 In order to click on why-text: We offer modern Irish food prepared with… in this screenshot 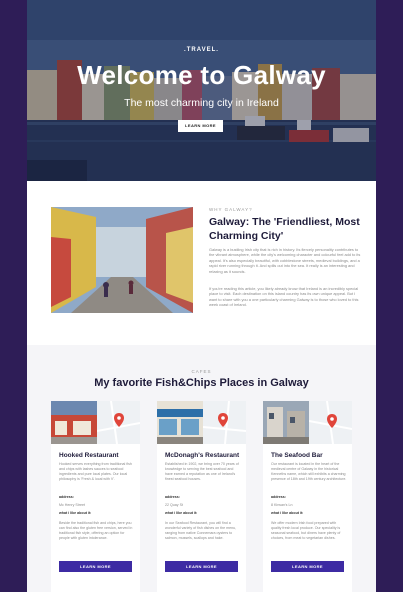, I will do `click(306, 530)`.